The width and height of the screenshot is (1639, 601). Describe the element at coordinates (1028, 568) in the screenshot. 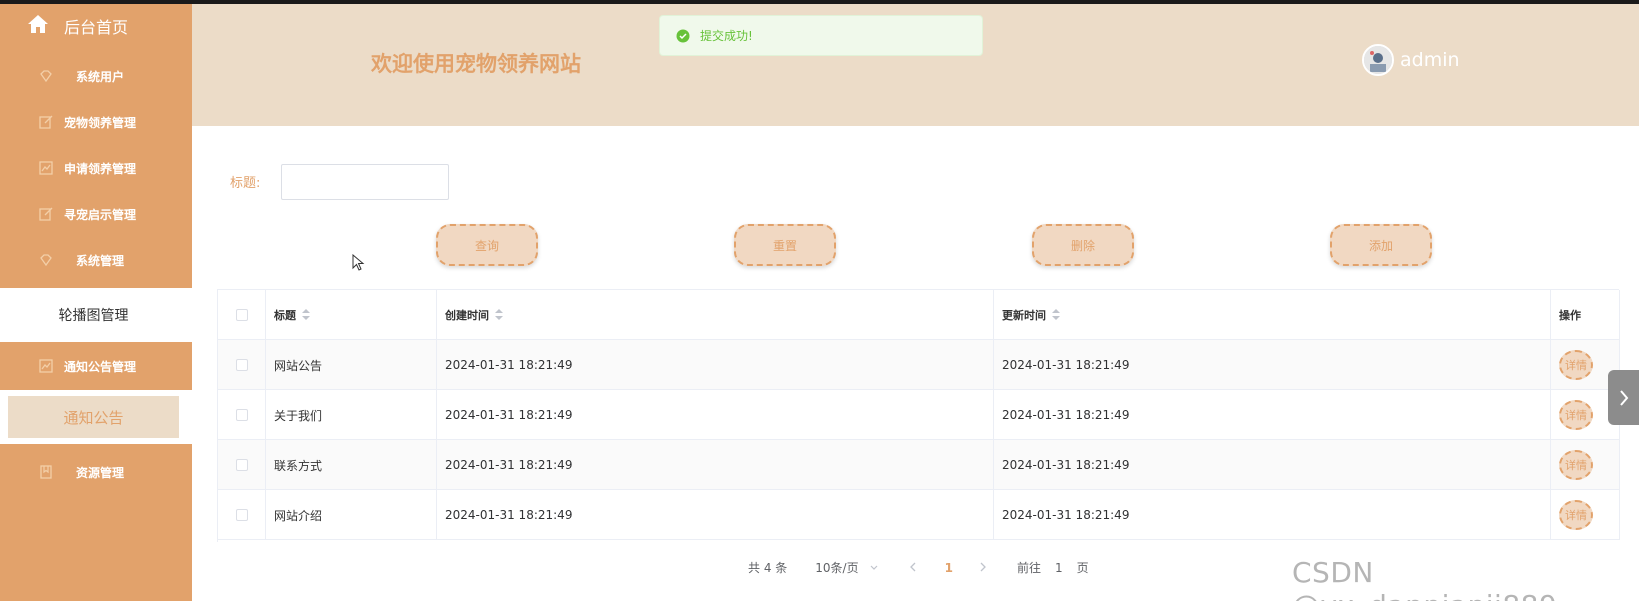

I see `goto-label: 前往` at that location.